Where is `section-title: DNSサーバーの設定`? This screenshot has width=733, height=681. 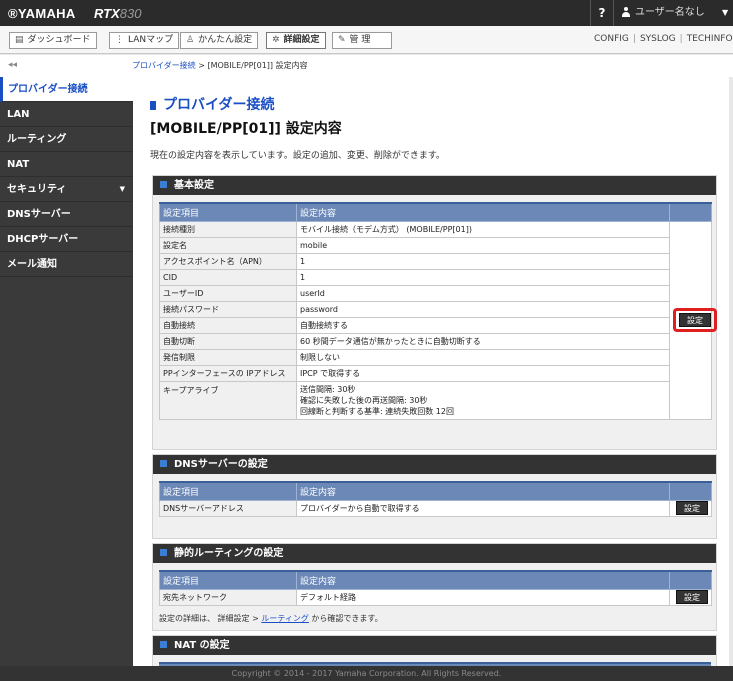 section-title: DNSサーバーの設定 is located at coordinates (221, 464).